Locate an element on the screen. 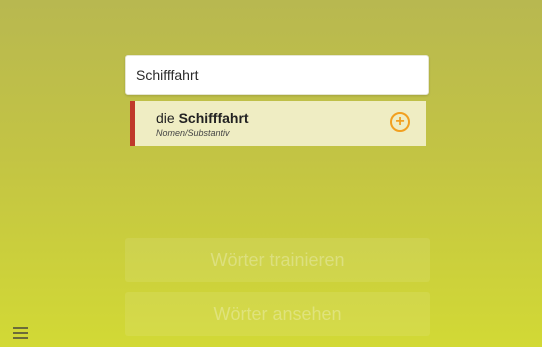  suggestion-article: die is located at coordinates (165, 118).